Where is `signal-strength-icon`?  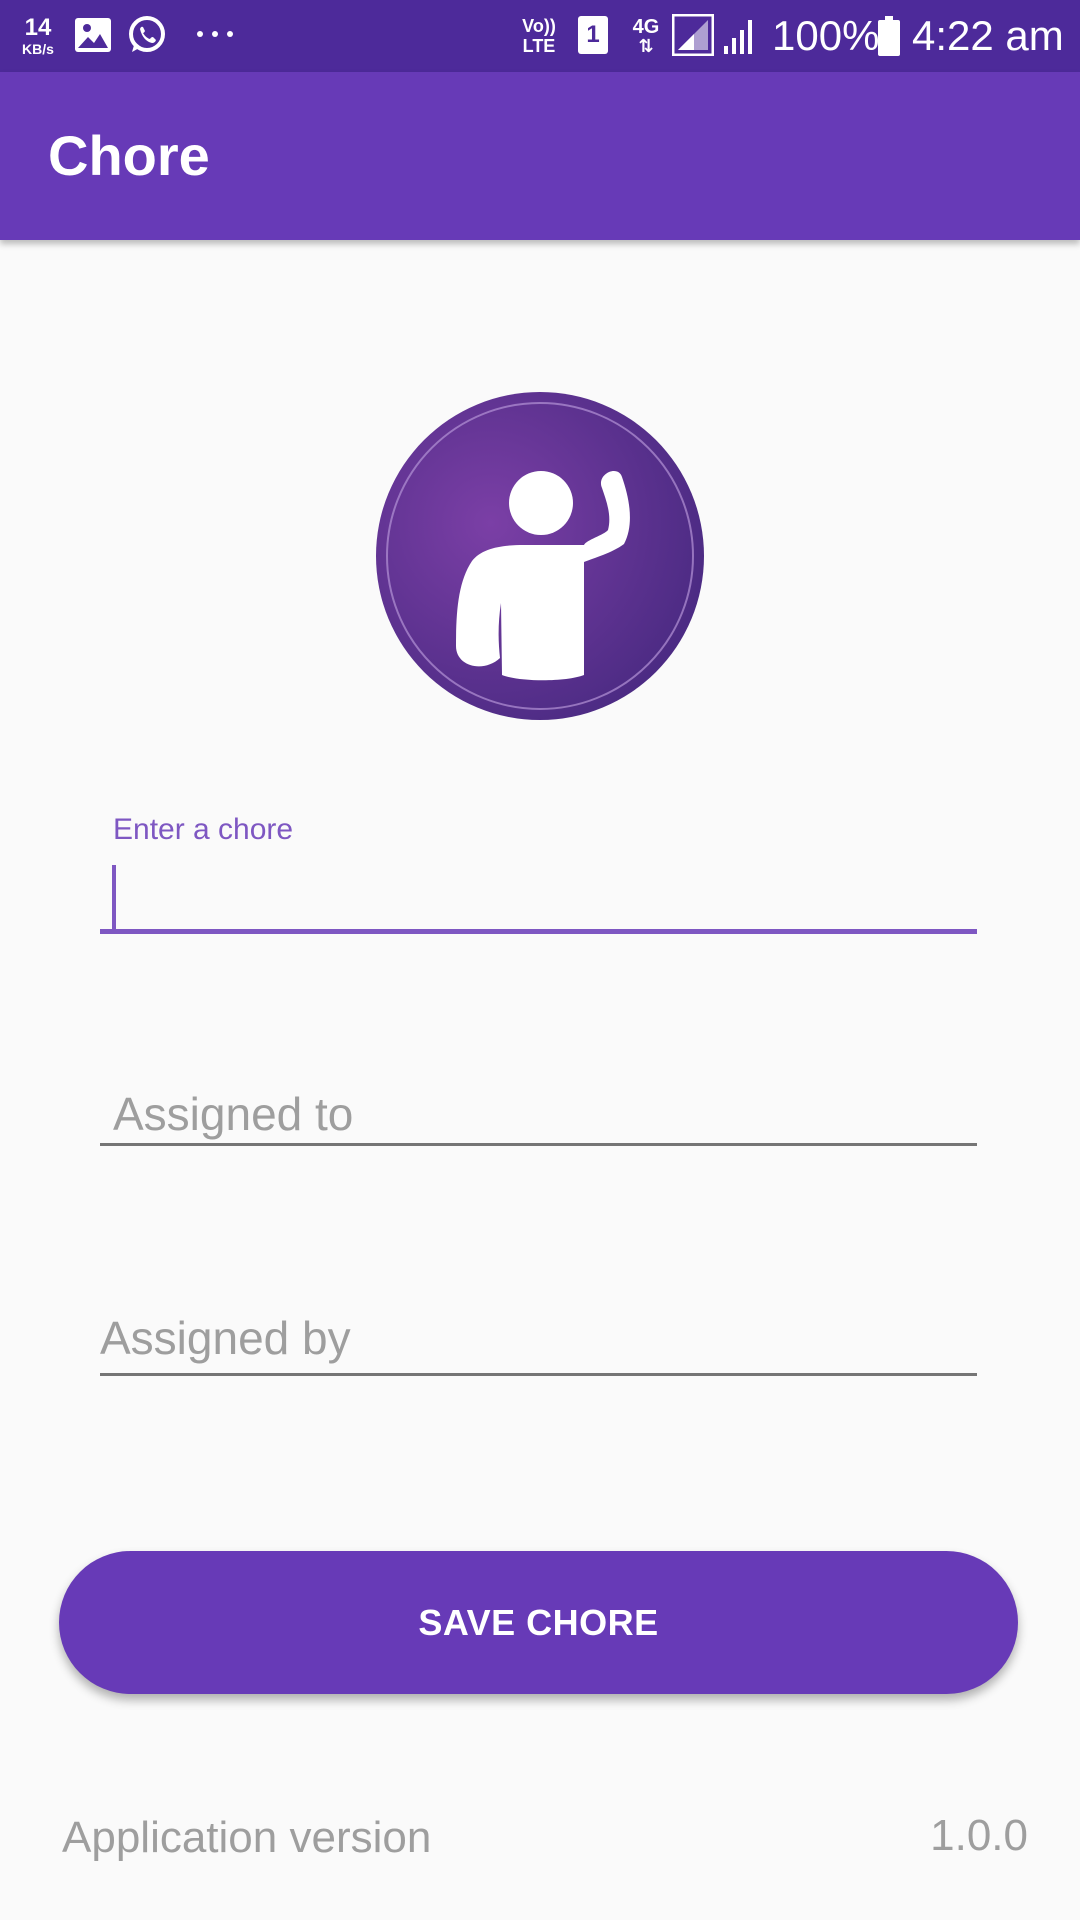 signal-strength-icon is located at coordinates (740, 36).